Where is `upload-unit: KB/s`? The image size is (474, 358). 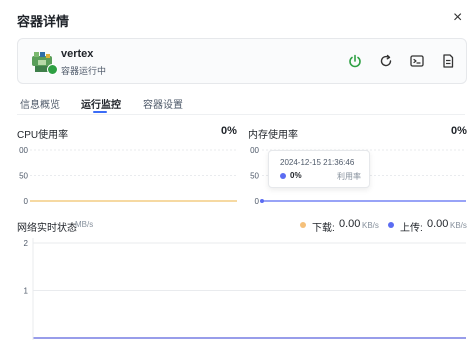
upload-unit: KB/s is located at coordinates (458, 225).